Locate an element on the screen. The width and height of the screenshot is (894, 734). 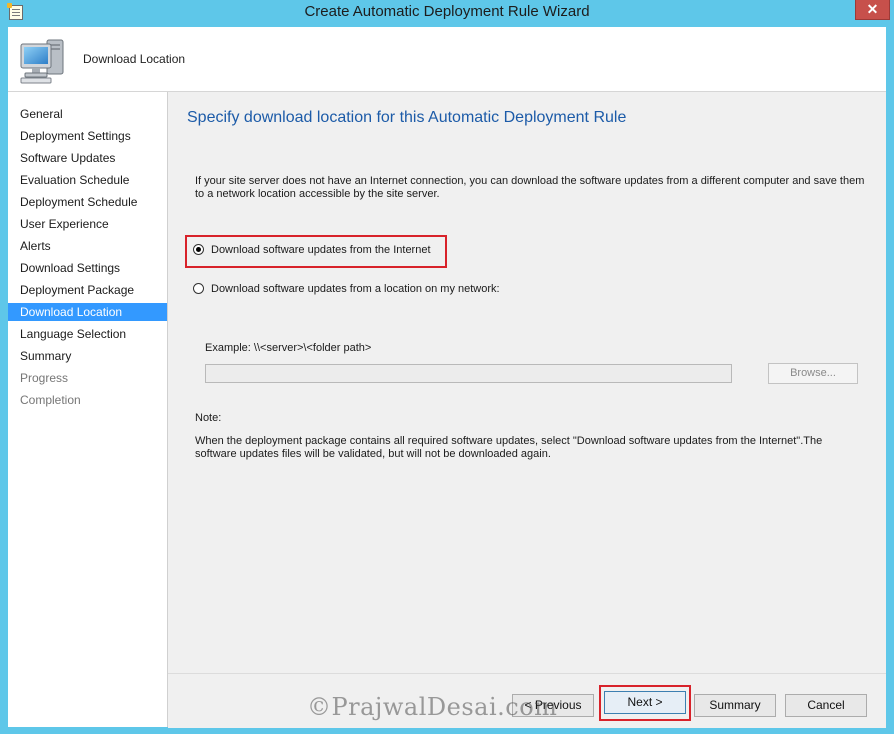
nav-item-deployment-schedule: Deployment Schedule is located at coordinates (87, 202).